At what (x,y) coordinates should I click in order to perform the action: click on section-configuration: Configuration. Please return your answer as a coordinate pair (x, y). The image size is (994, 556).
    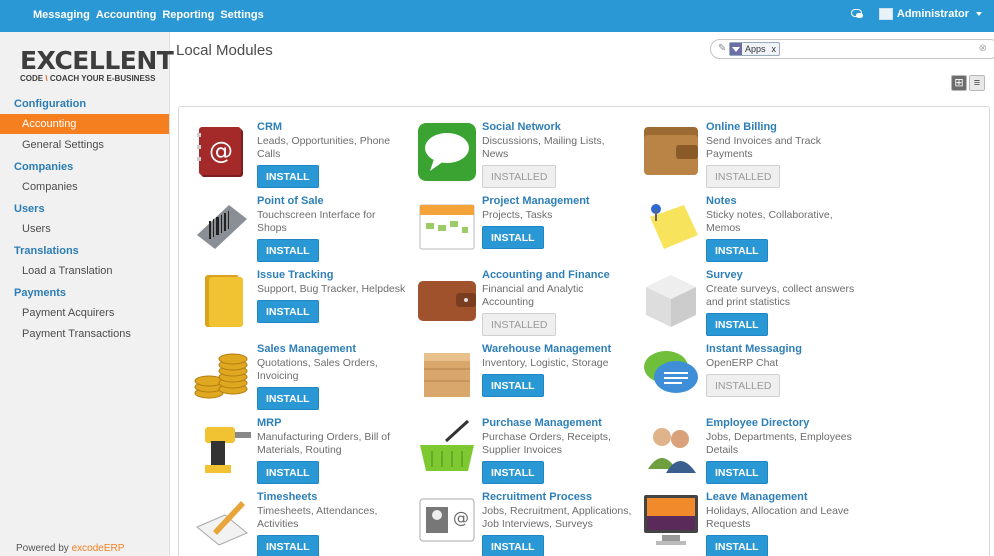
    Looking at the image, I should click on (50, 104).